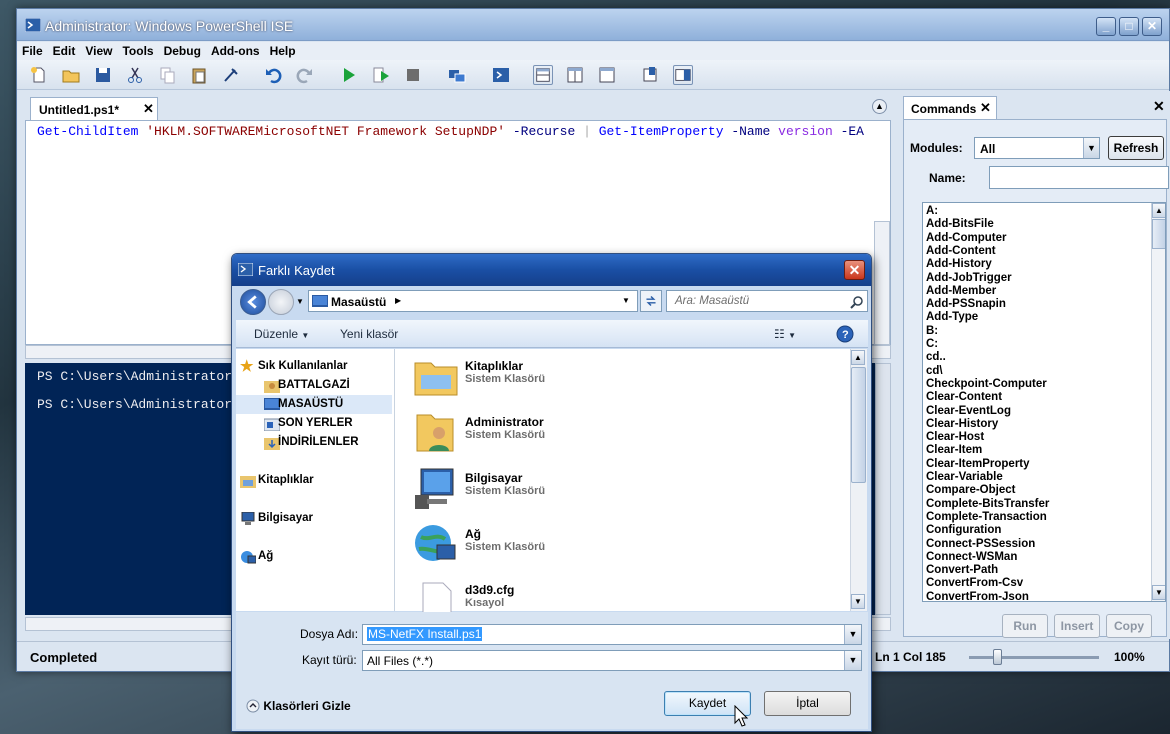  What do you see at coordinates (807, 703) in the screenshot?
I see `cancel-button: İptal` at bounding box center [807, 703].